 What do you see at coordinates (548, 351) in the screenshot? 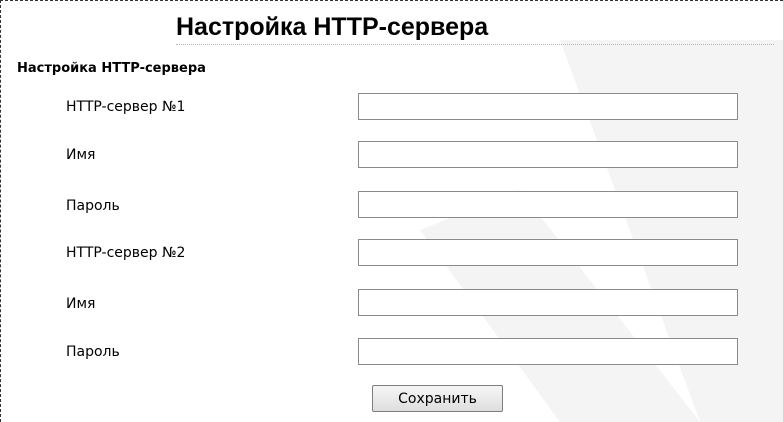
I see `password-2-input` at bounding box center [548, 351].